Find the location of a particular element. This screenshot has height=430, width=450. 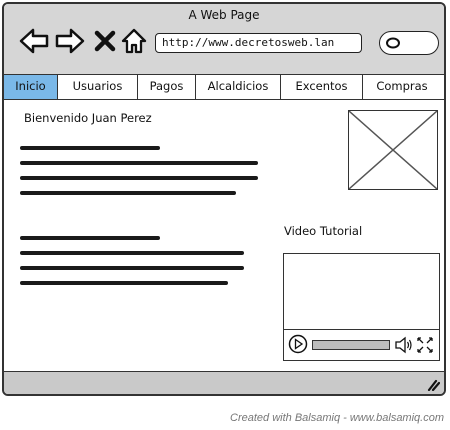

image-placeholder is located at coordinates (393, 150).